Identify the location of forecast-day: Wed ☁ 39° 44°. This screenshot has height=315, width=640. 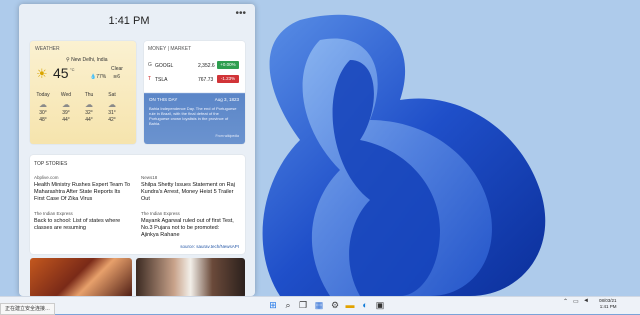
(66, 108).